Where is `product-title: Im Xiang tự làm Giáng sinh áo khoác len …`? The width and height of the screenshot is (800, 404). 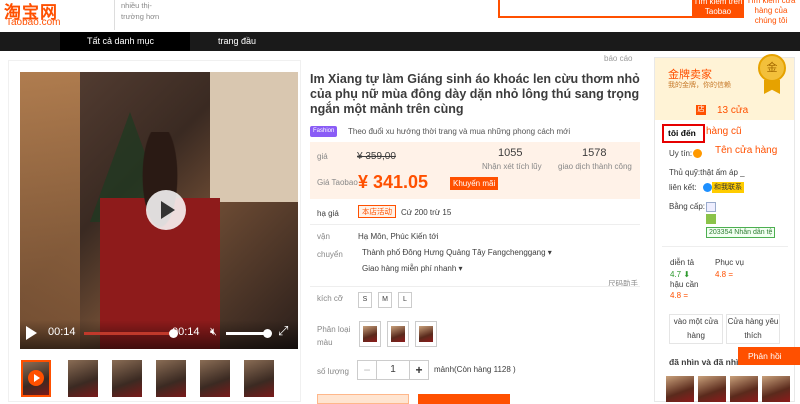
product-title: Im Xiang tự làm Giáng sinh áo khoác len … is located at coordinates (475, 94).